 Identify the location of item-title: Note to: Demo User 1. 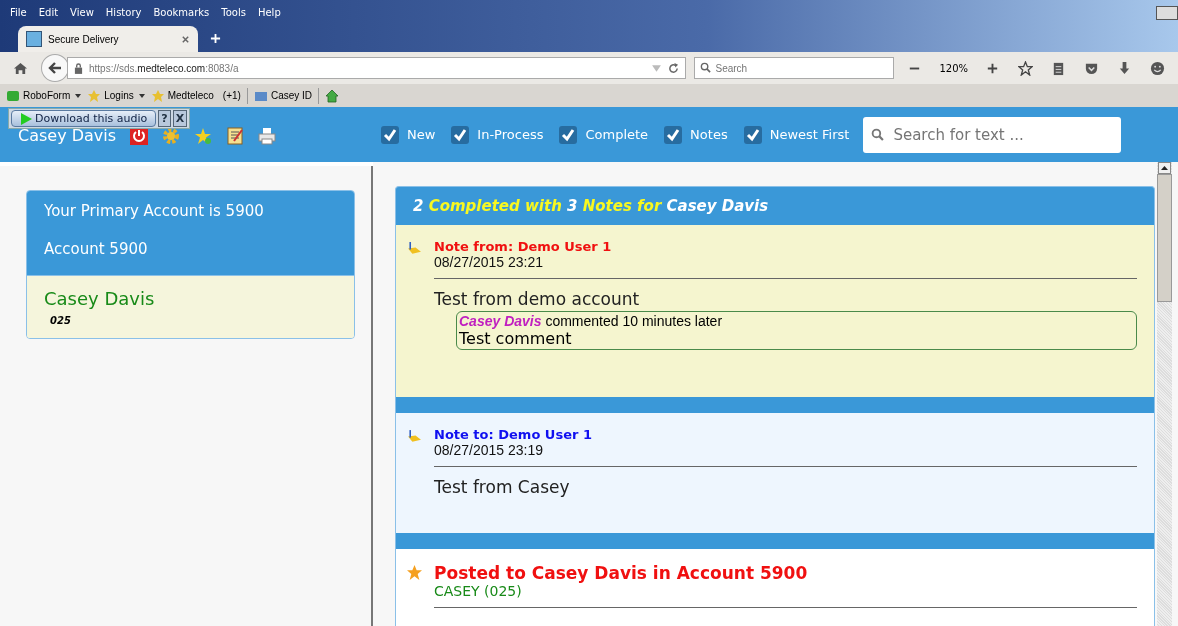
(513, 434).